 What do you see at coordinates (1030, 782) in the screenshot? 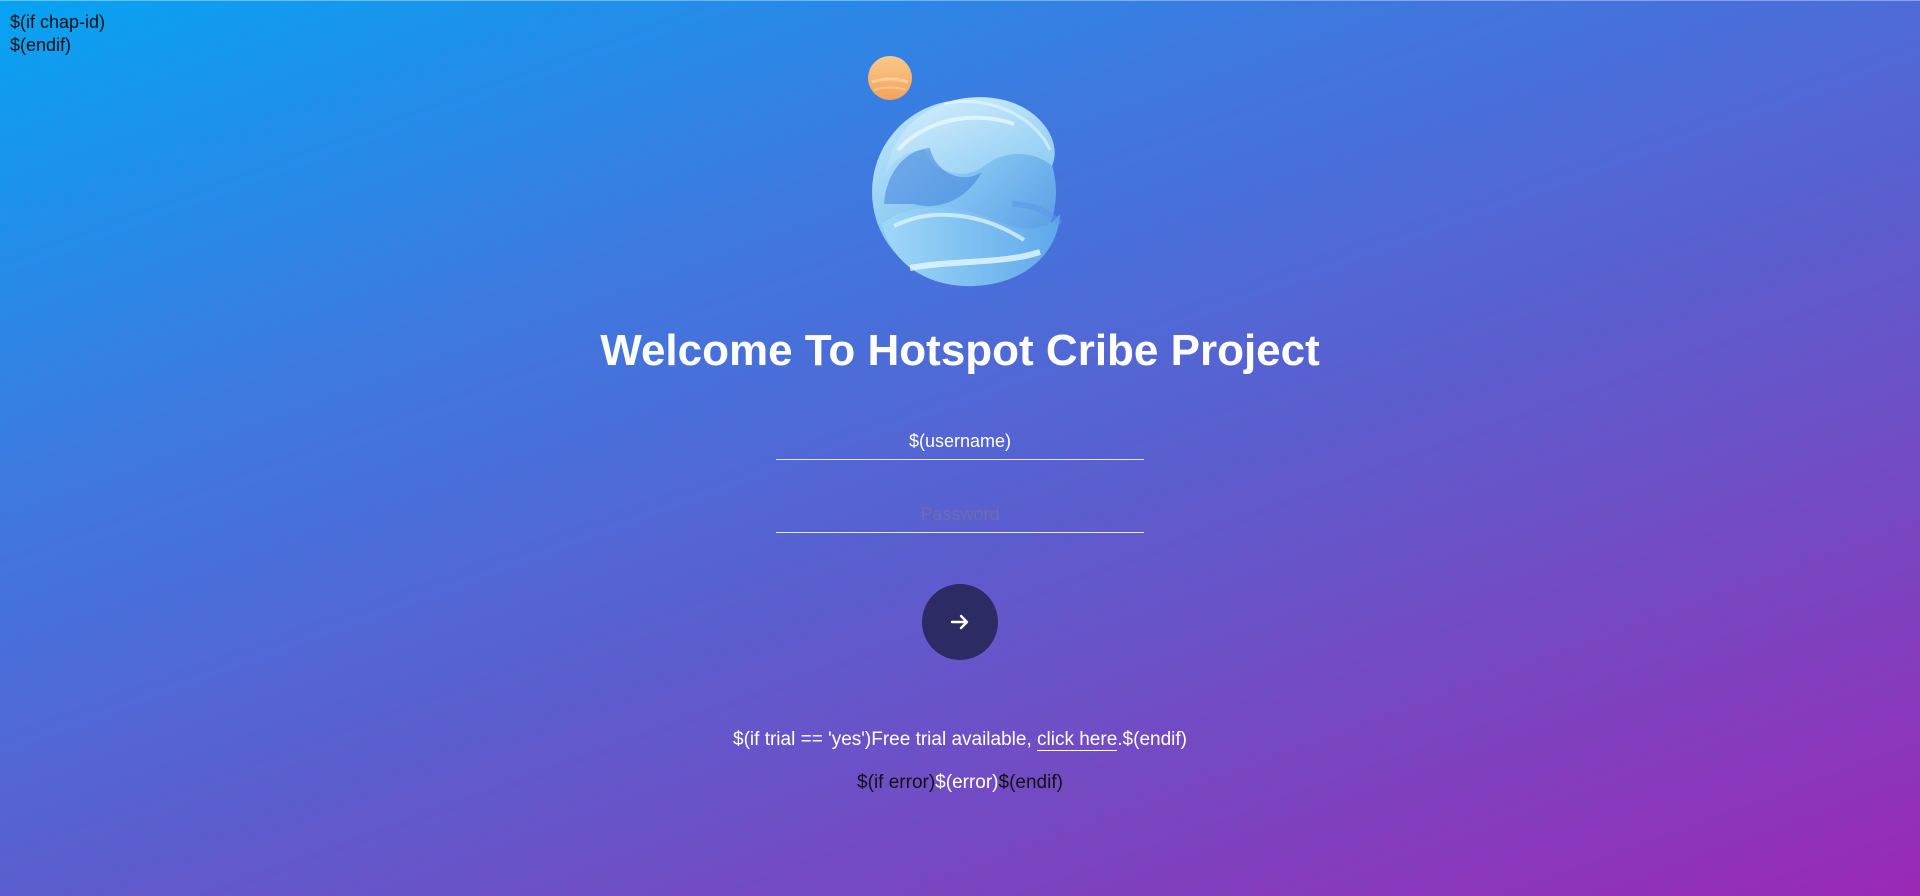
I see `error-suffix: $(endif)` at bounding box center [1030, 782].